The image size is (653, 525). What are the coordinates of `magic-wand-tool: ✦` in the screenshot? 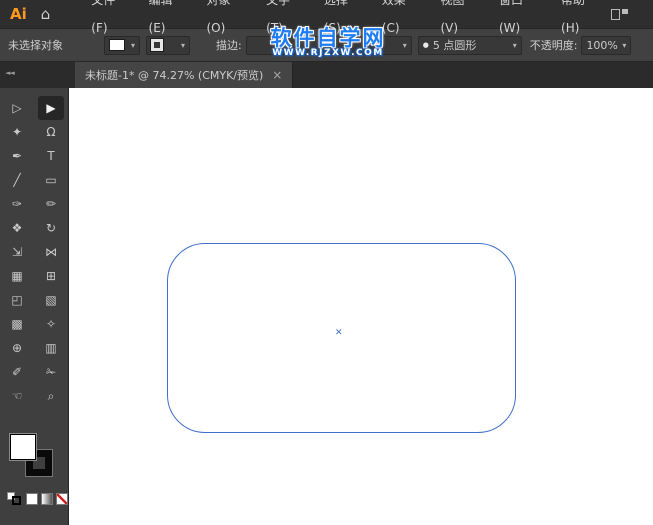 It's located at (17, 132).